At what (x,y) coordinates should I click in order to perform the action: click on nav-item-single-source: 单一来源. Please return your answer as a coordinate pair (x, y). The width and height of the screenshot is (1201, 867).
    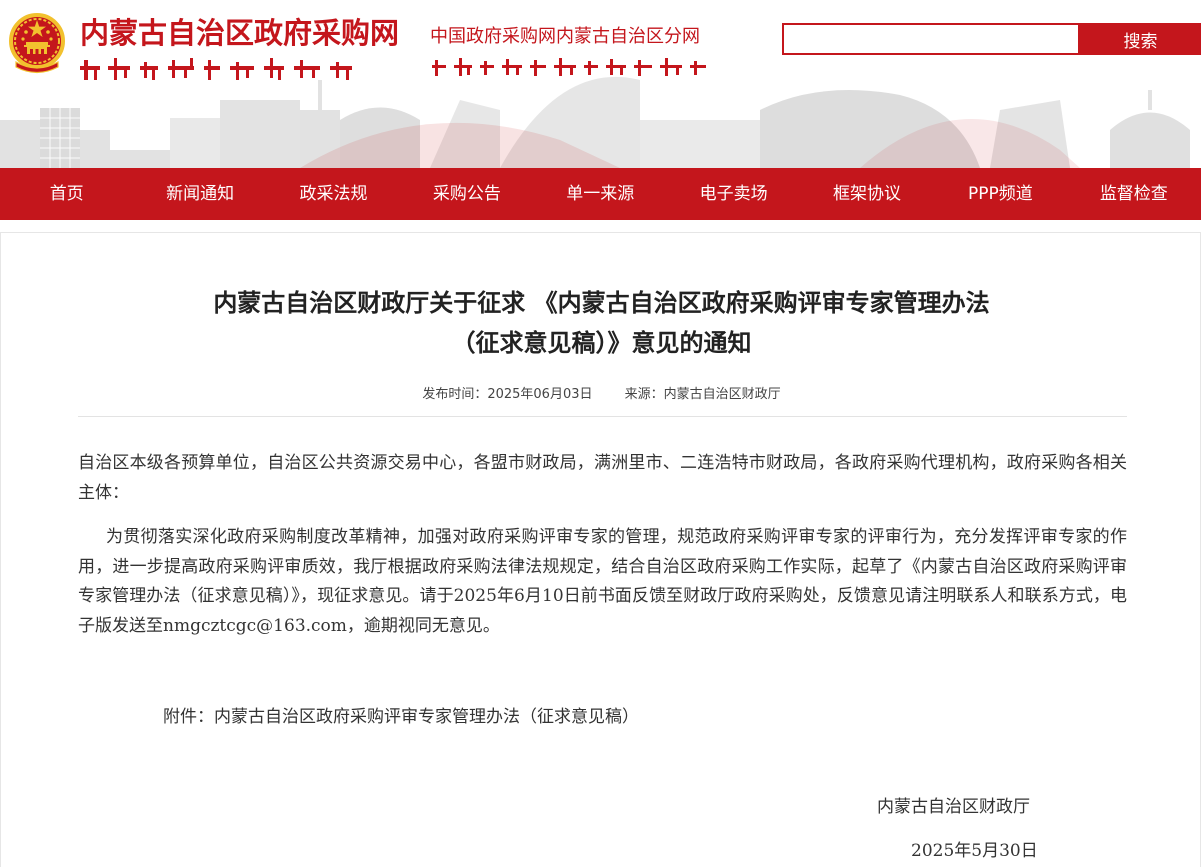
    Looking at the image, I should click on (600, 194).